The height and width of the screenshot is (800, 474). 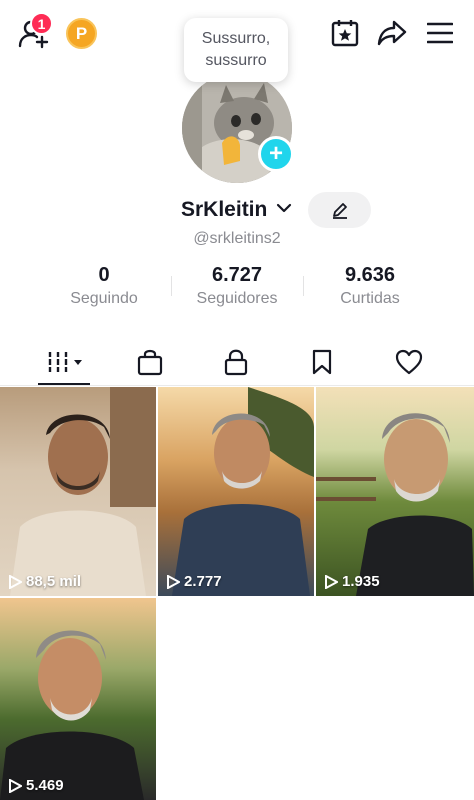 I want to click on shopping-bag-icon, so click(x=150, y=362).